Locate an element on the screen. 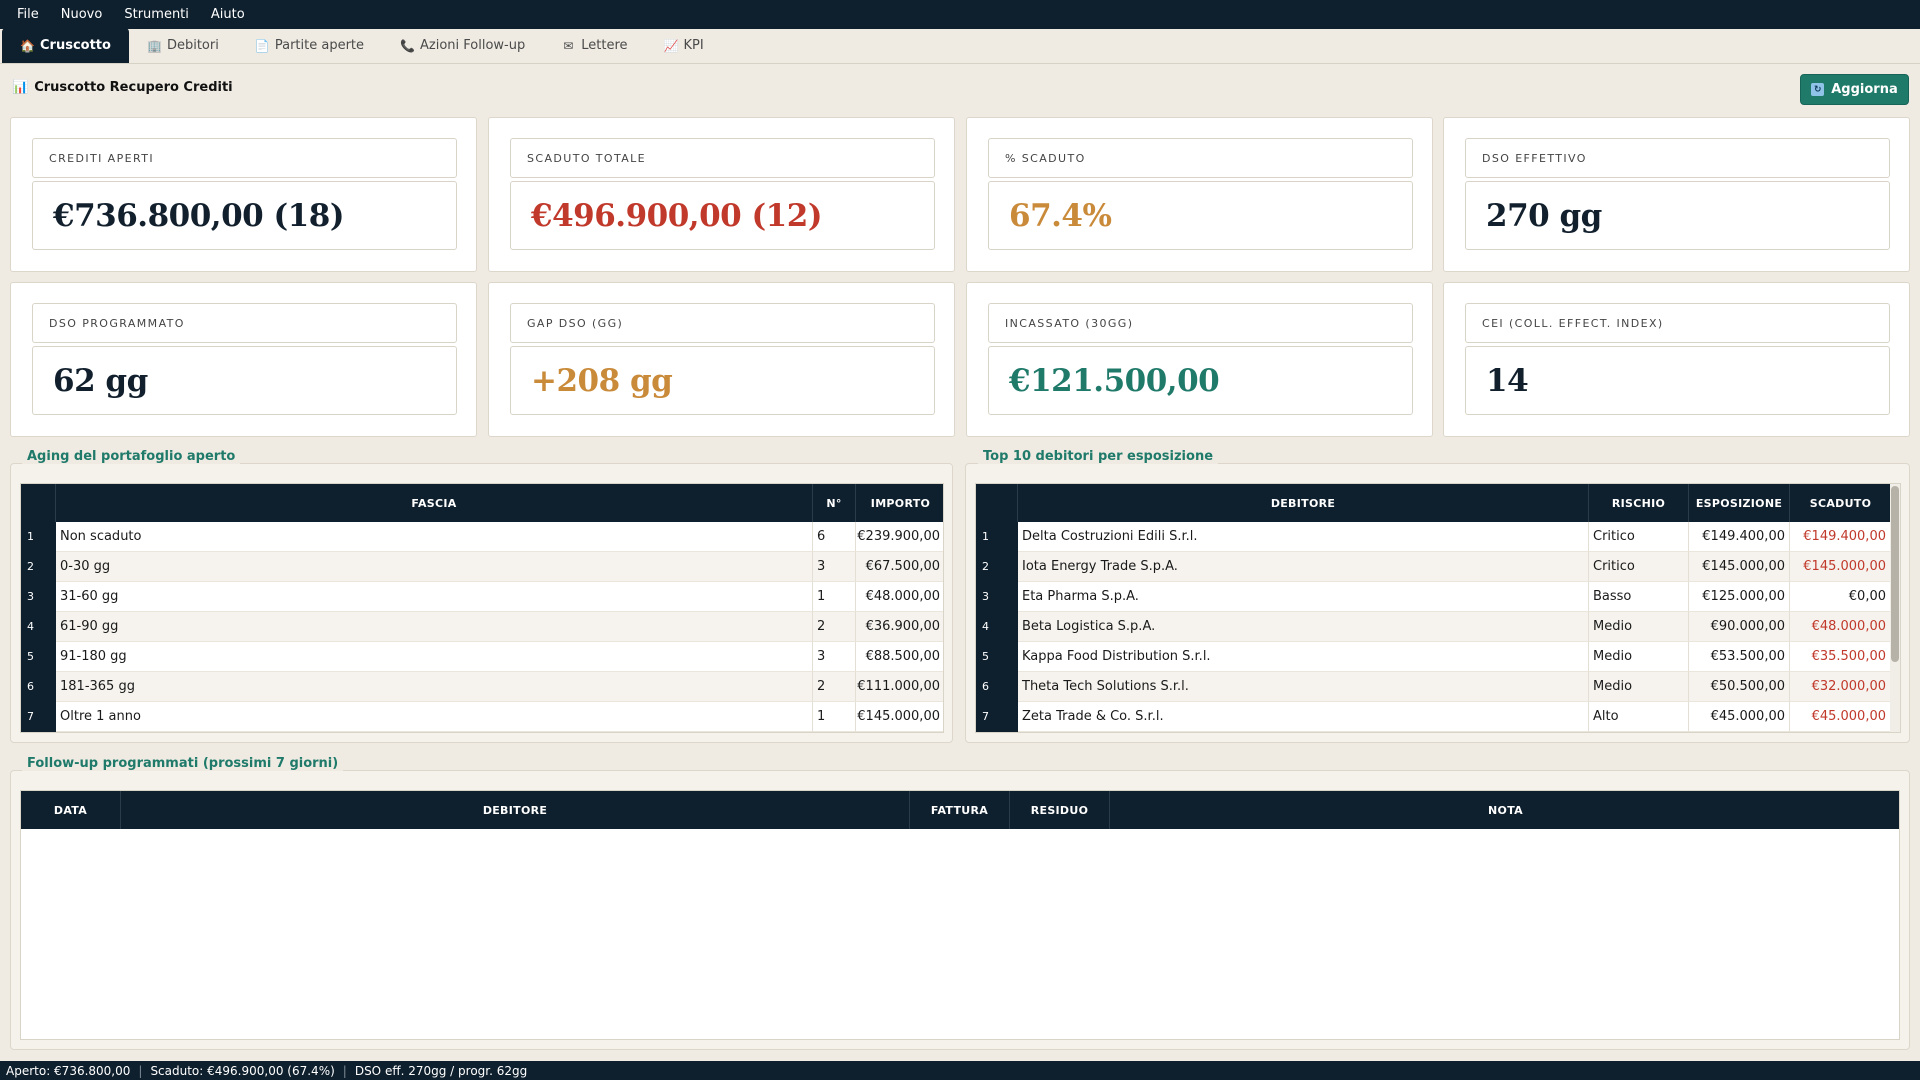  table-row: 5 91-180 gg 3 €88.500,00 is located at coordinates (482, 657).